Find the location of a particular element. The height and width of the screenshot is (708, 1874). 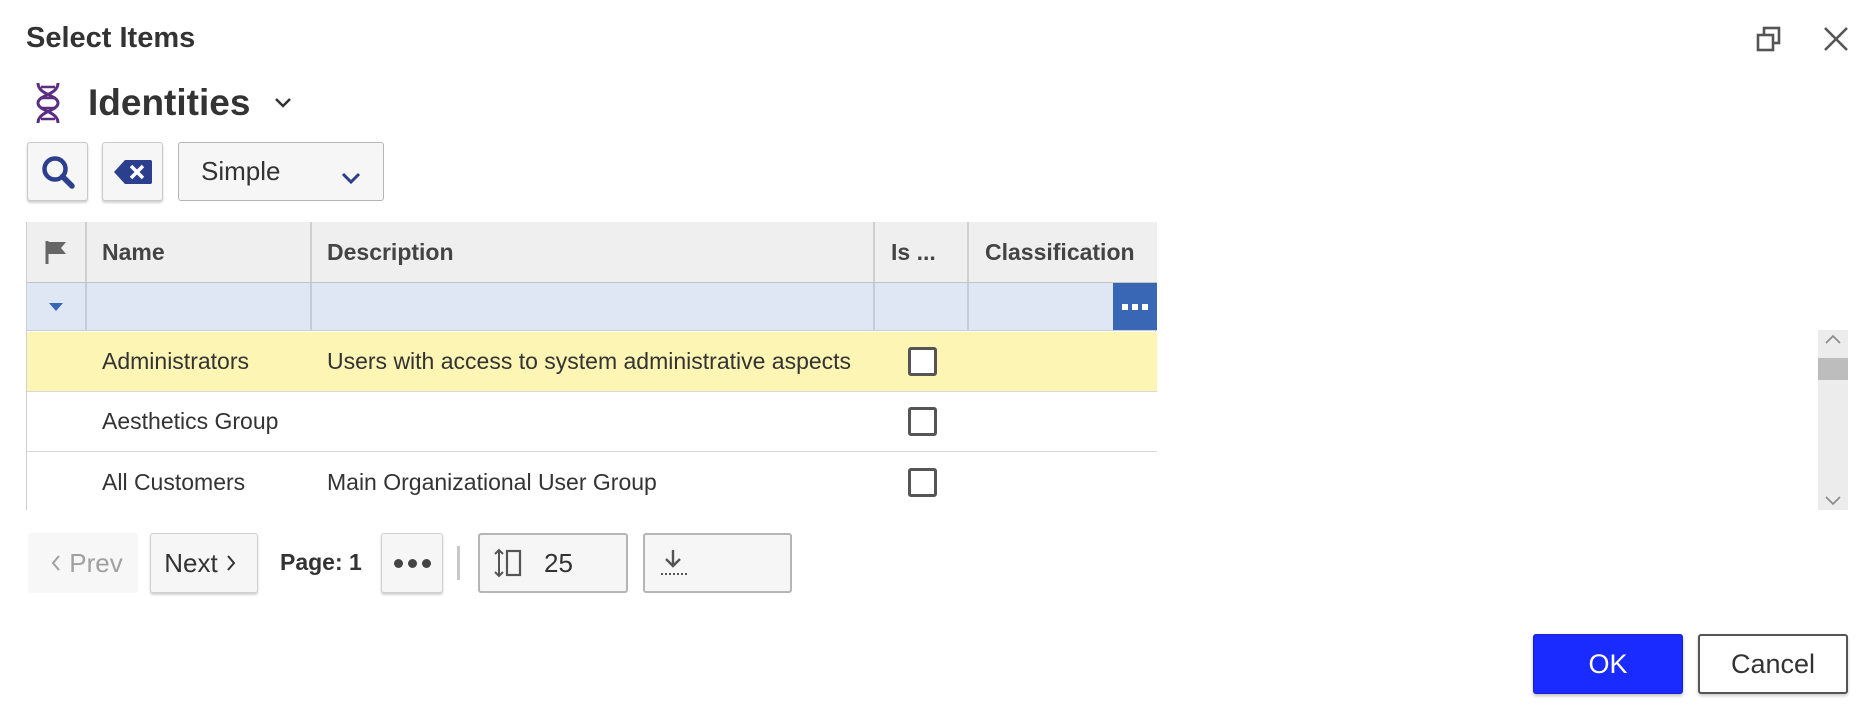

row-description is located at coordinates (593, 421).